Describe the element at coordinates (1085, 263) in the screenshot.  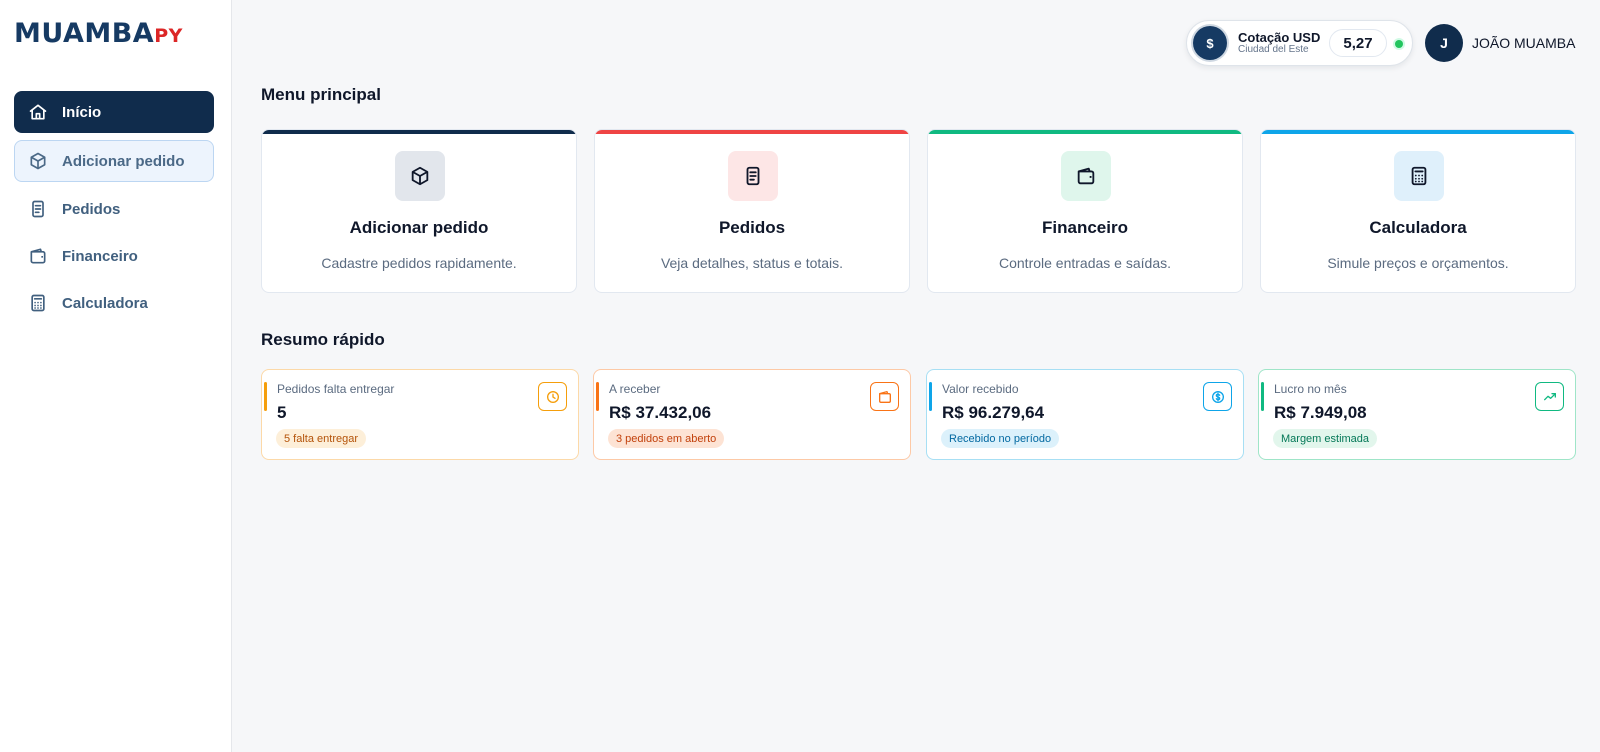
I see `card-description: Controle entradas e saídas.` at that location.